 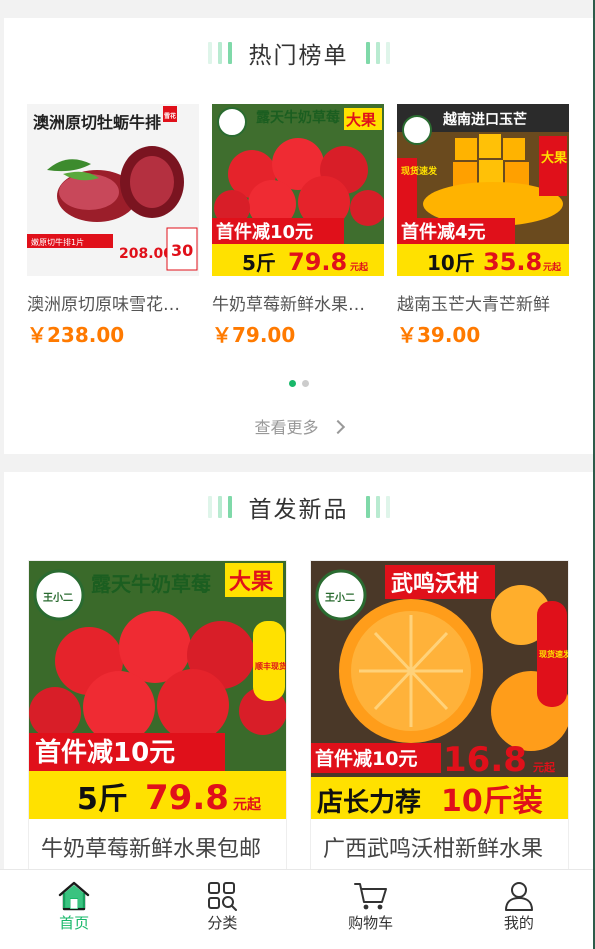 I want to click on product-image: 越南进口玉芒 现货速发 大果 首件减4元 10斤 35.8 元起, so click(x=483, y=190).